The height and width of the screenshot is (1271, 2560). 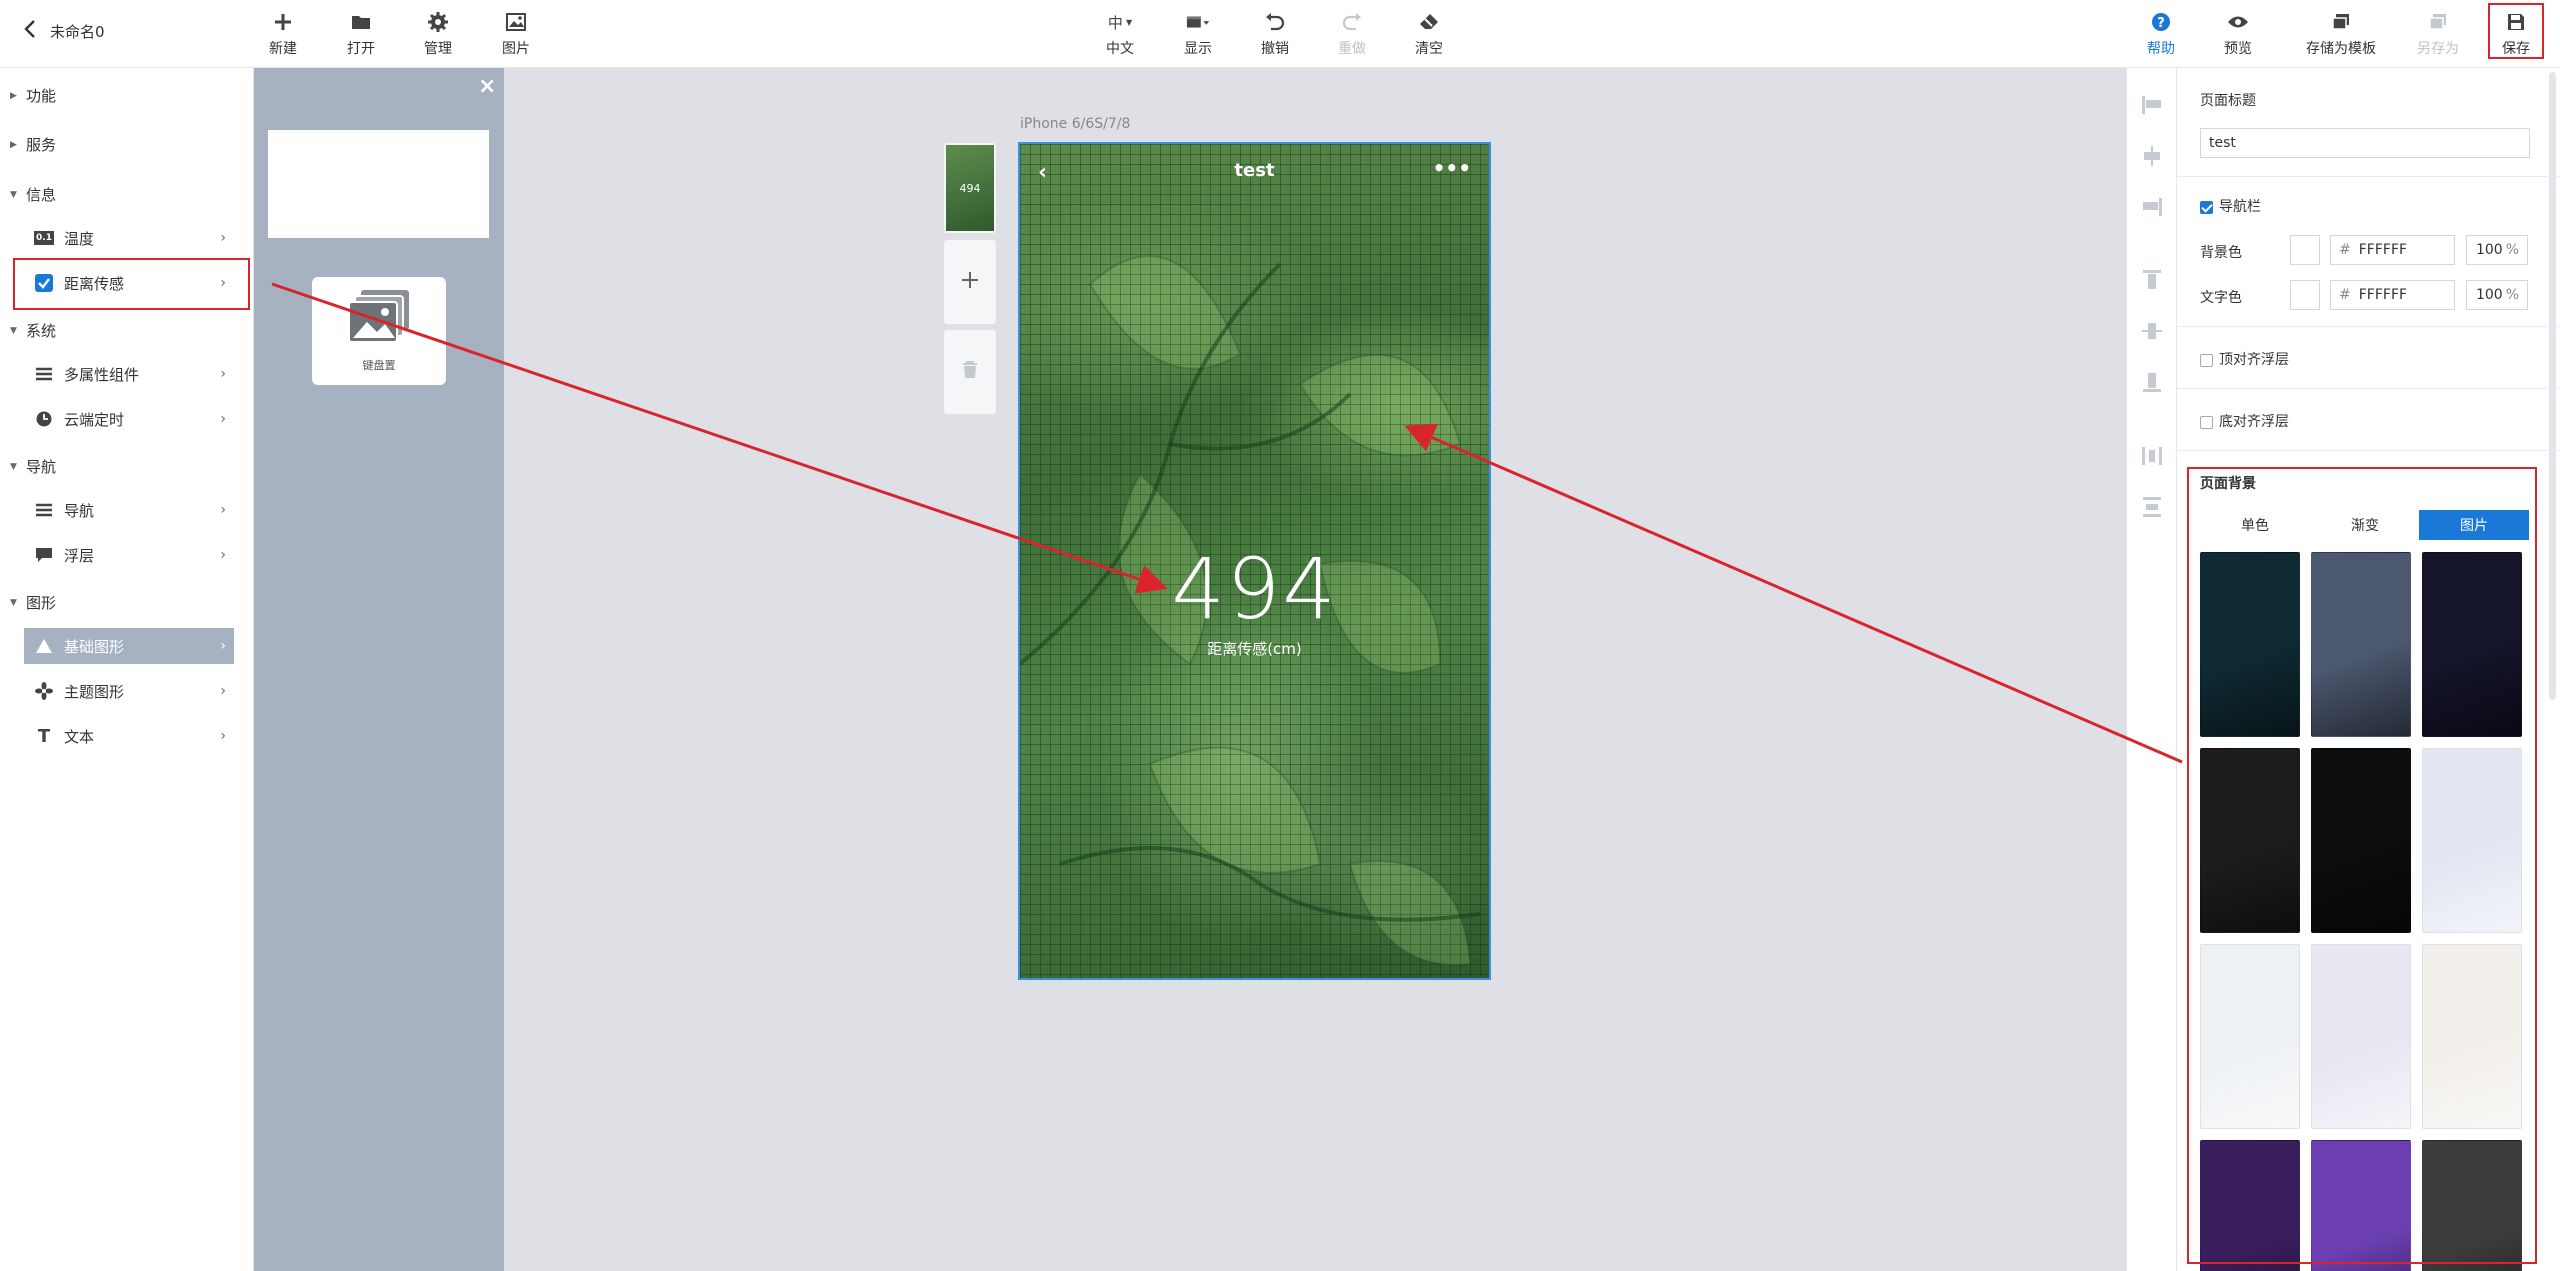 I want to click on top-toolbar: 未命名0 新建 打开 管理 图片 中▼ 中文 显示 撤销 重做 清空 ? 帮助, so click(x=1280, y=34).